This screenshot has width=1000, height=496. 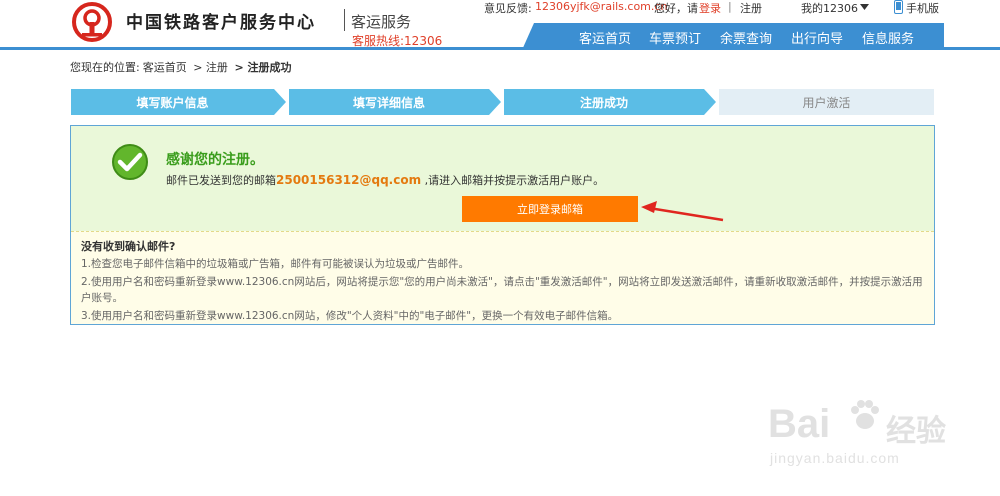 I want to click on red-arrow-annotation-icon, so click(x=682, y=211).